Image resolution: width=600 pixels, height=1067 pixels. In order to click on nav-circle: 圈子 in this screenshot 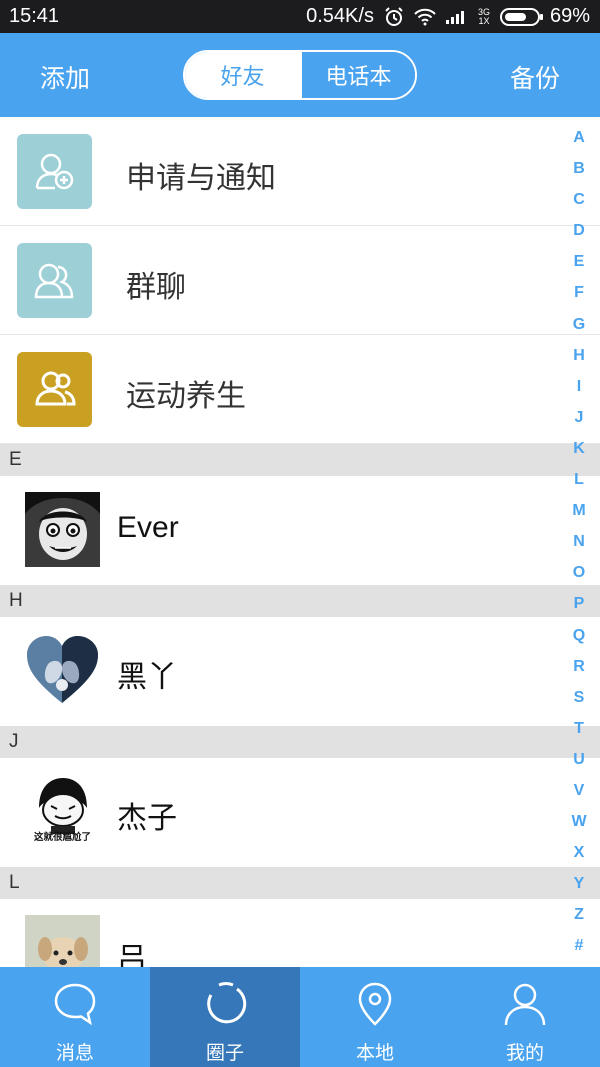, I will do `click(225, 1017)`.